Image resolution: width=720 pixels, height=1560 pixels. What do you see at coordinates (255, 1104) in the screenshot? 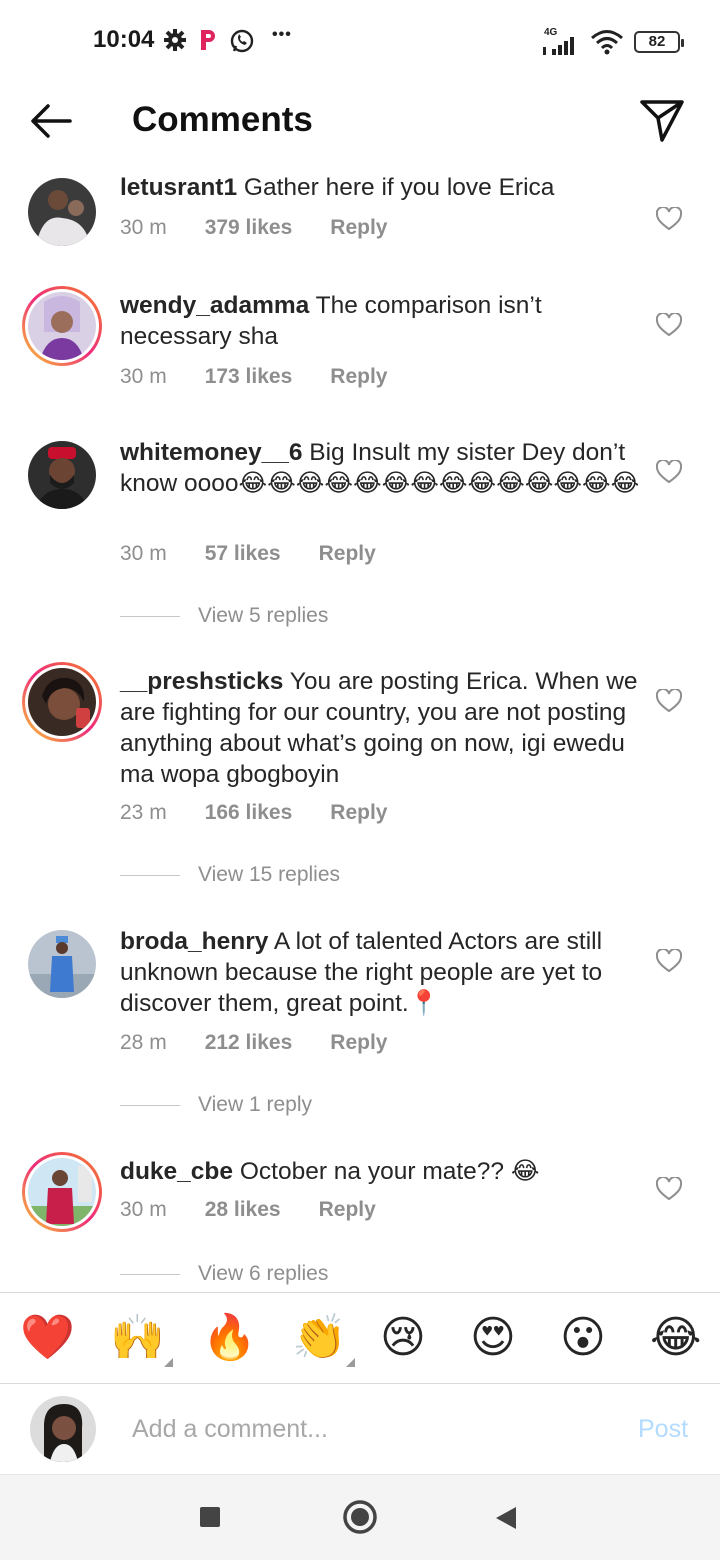
I see `view-replies-label: View 1 reply` at bounding box center [255, 1104].